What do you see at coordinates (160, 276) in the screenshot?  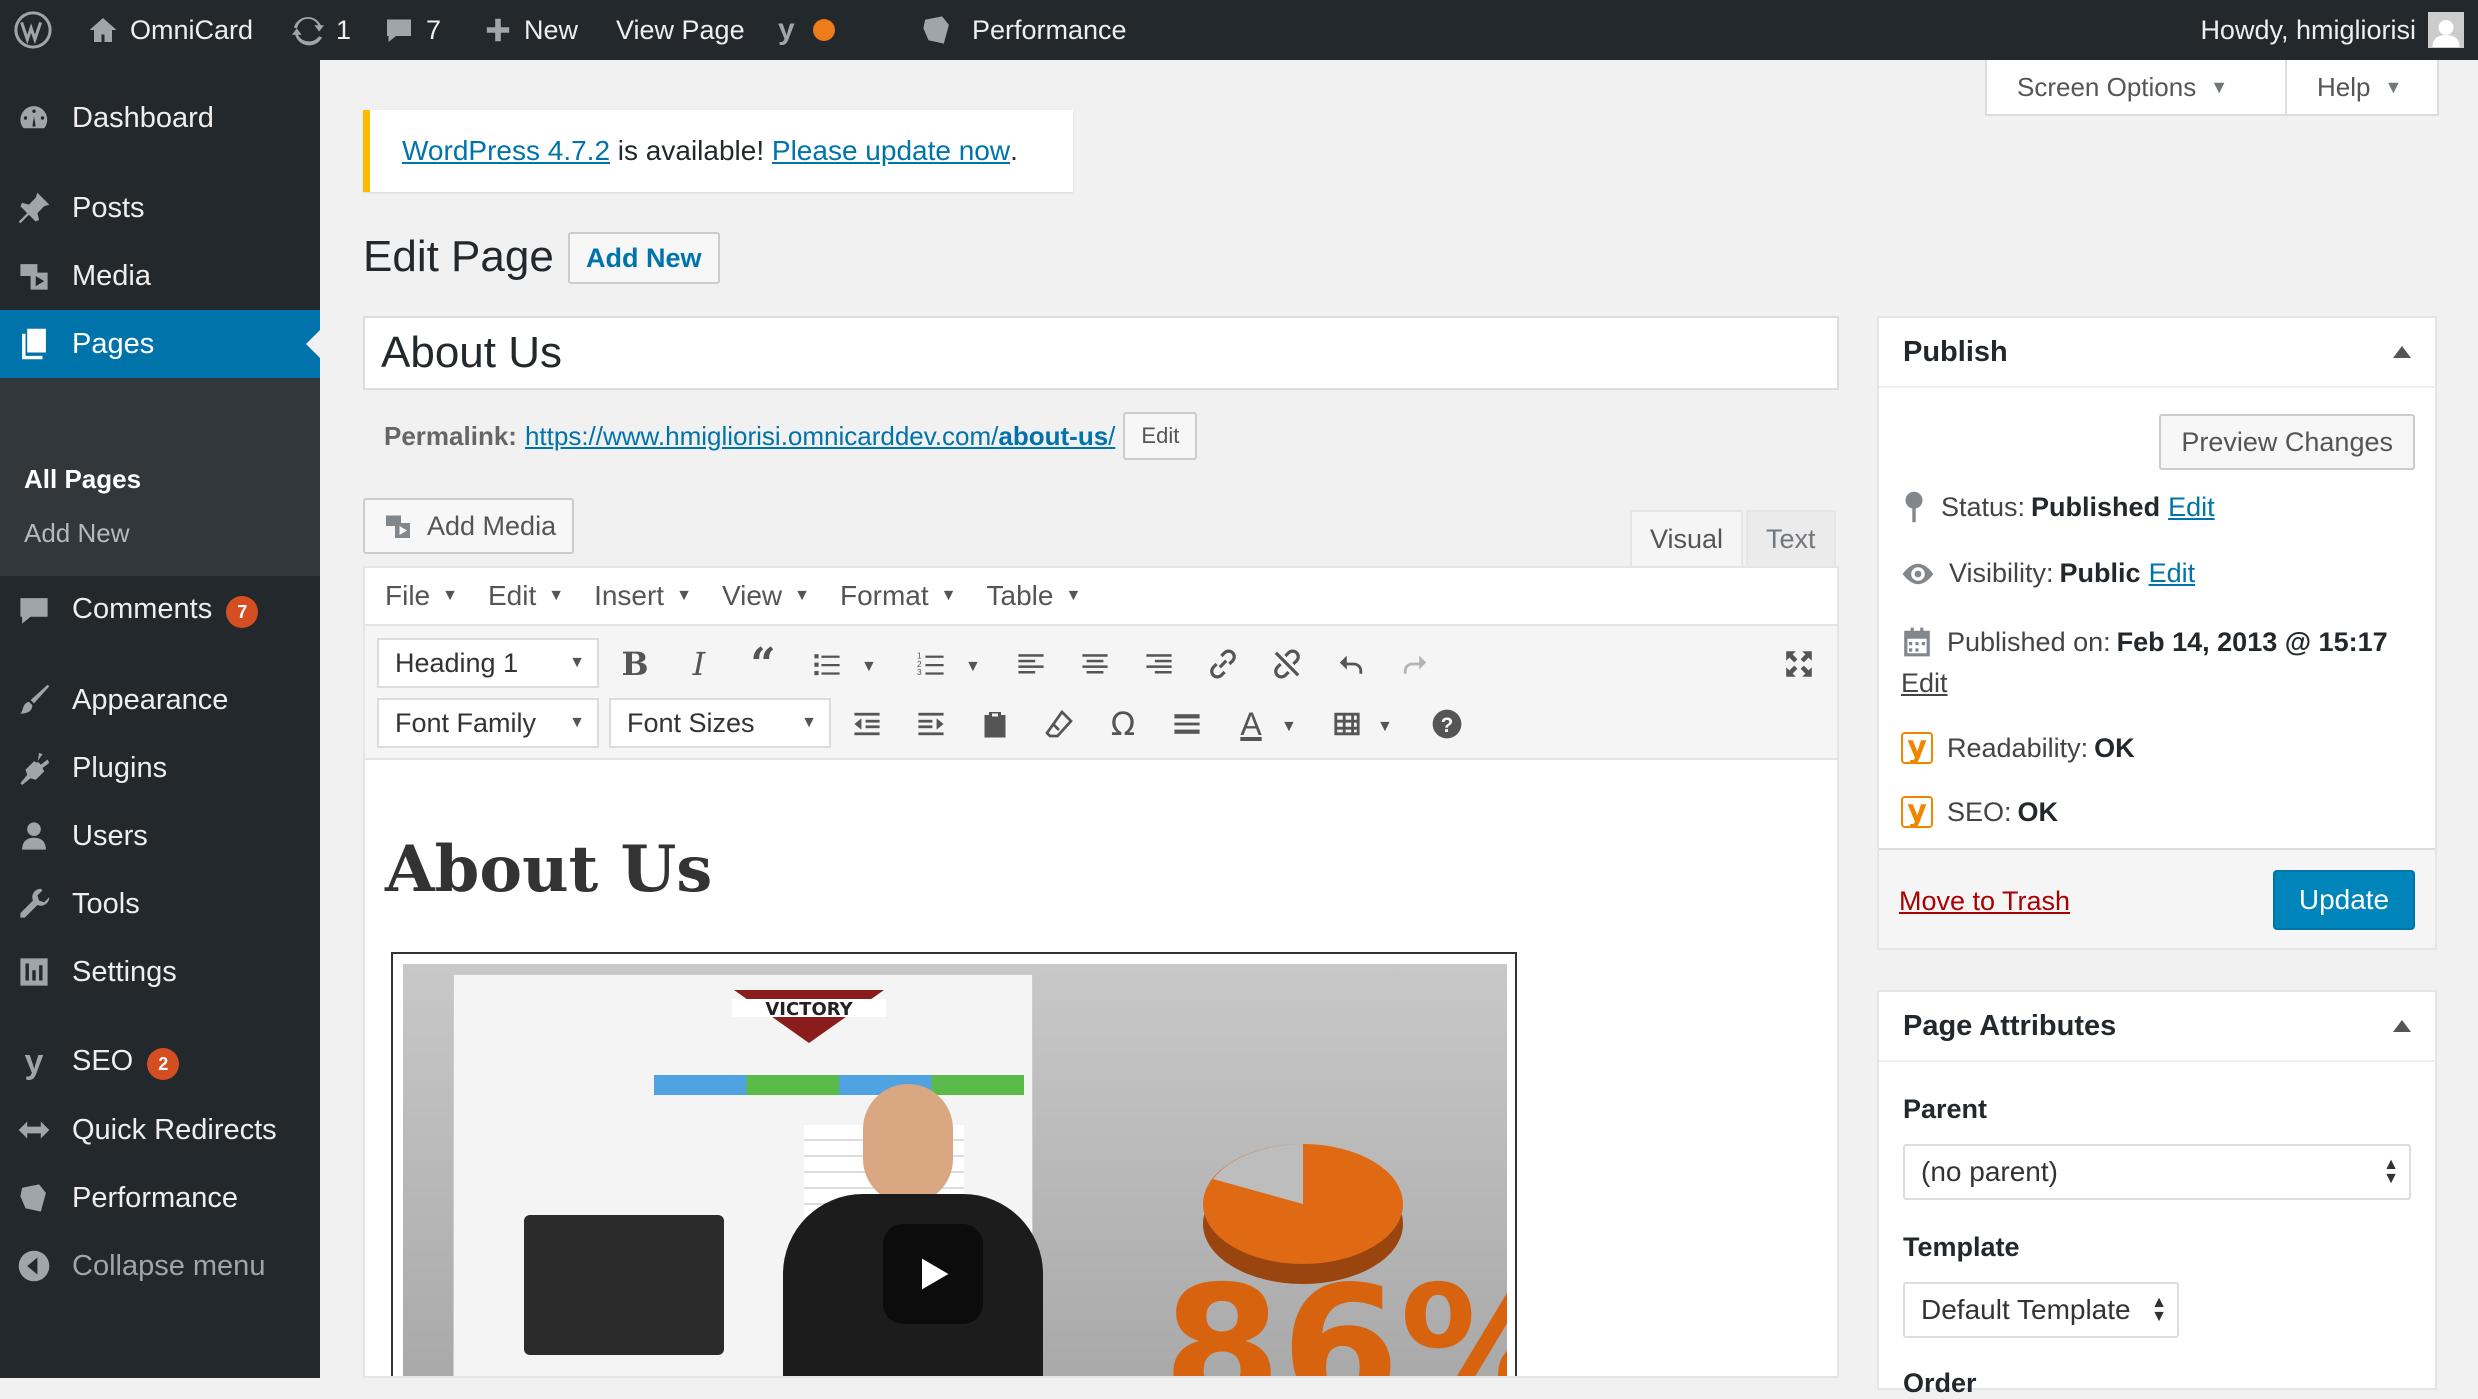 I see `menu-item-media: Media` at bounding box center [160, 276].